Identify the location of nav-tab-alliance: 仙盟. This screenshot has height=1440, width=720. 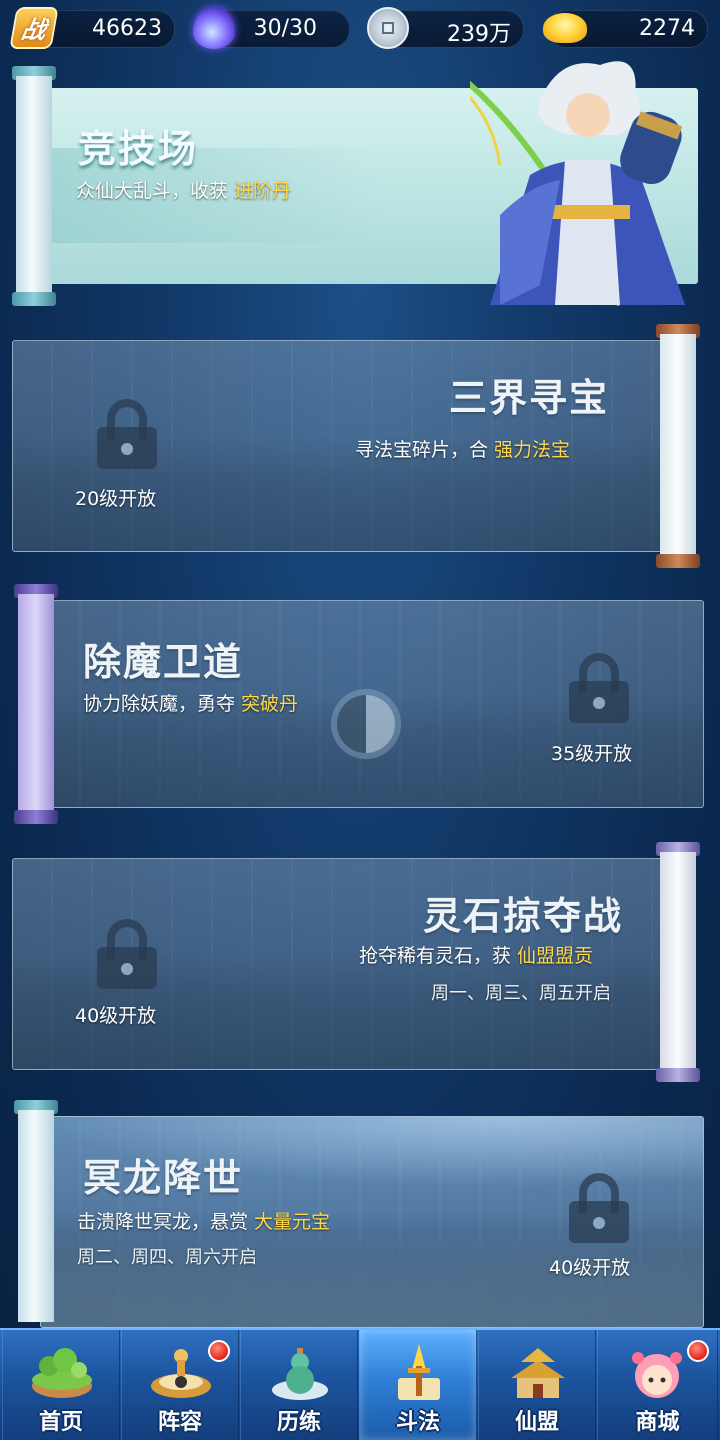
(537, 1385).